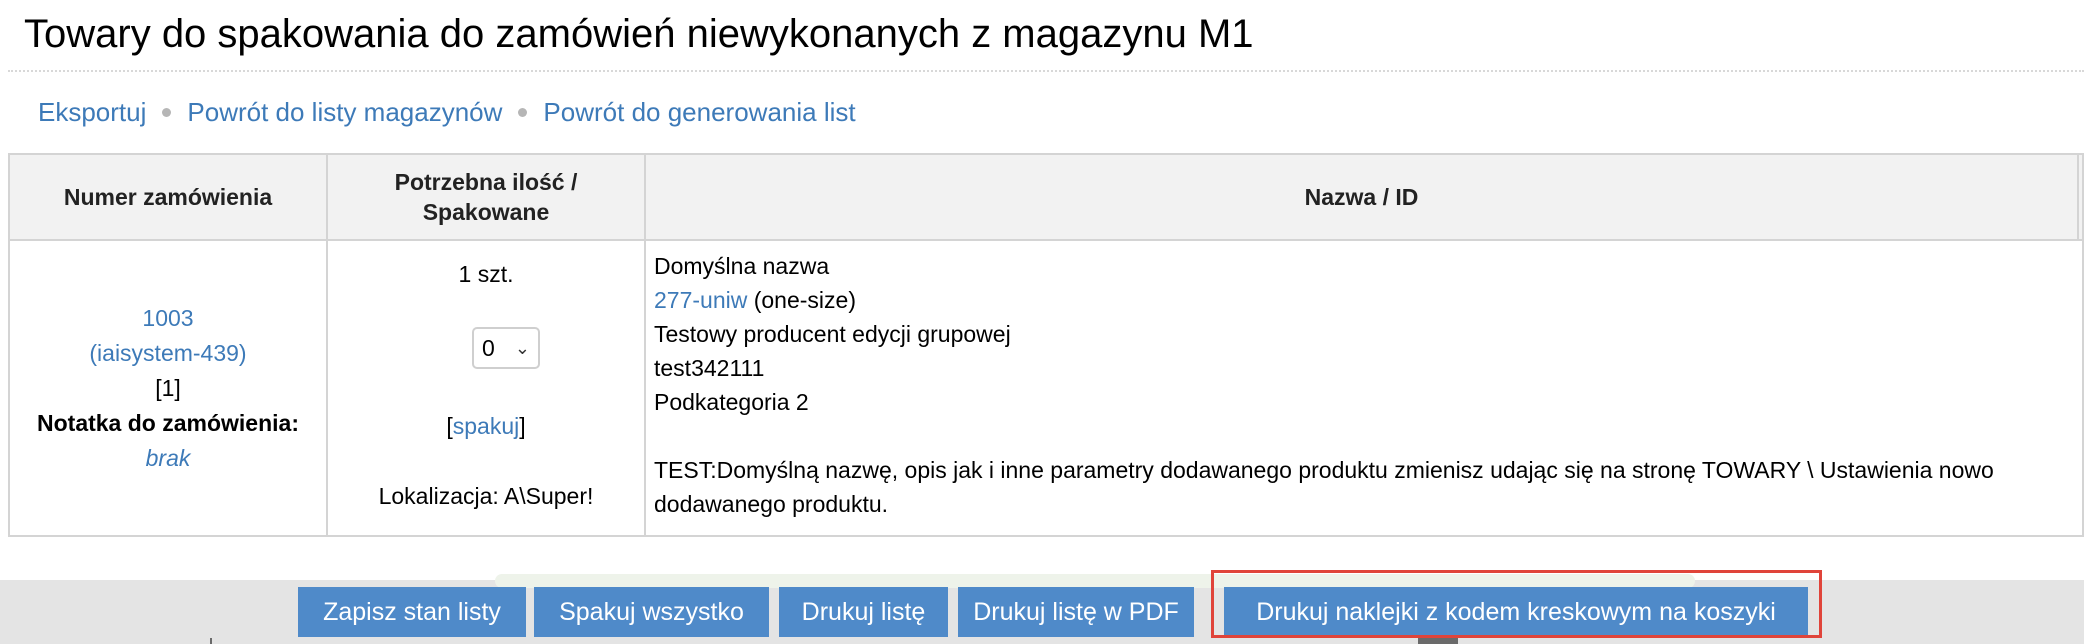 The image size is (2084, 644). I want to click on pack-link-wrapper: [spakuj], so click(486, 426).